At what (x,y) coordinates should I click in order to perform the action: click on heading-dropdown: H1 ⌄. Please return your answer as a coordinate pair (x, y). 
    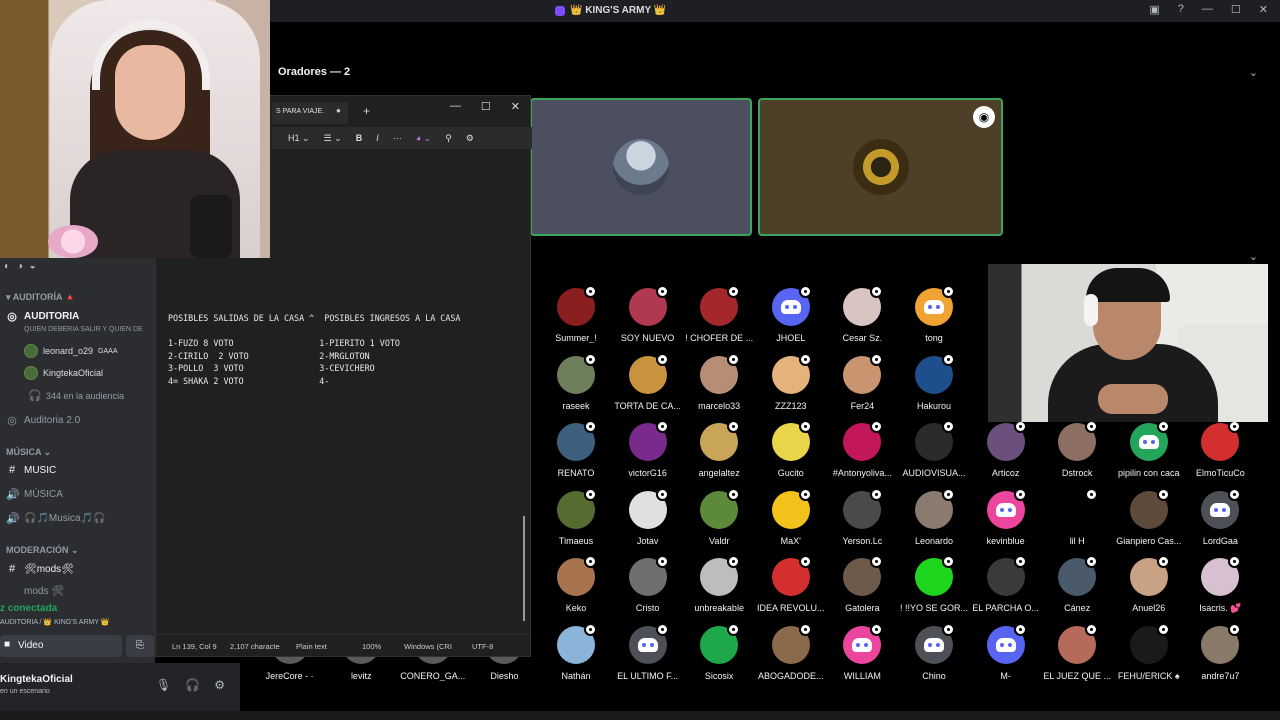
    Looking at the image, I should click on (299, 138).